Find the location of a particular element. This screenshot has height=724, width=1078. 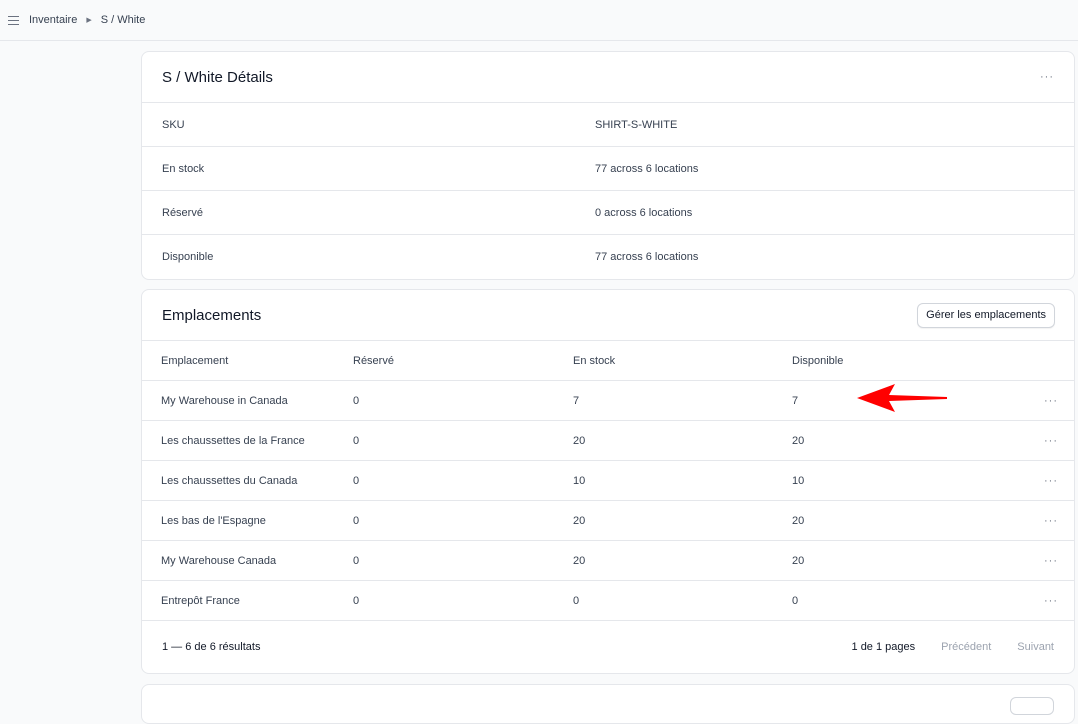

page-indicator: 1 de 1 pages is located at coordinates (883, 647).